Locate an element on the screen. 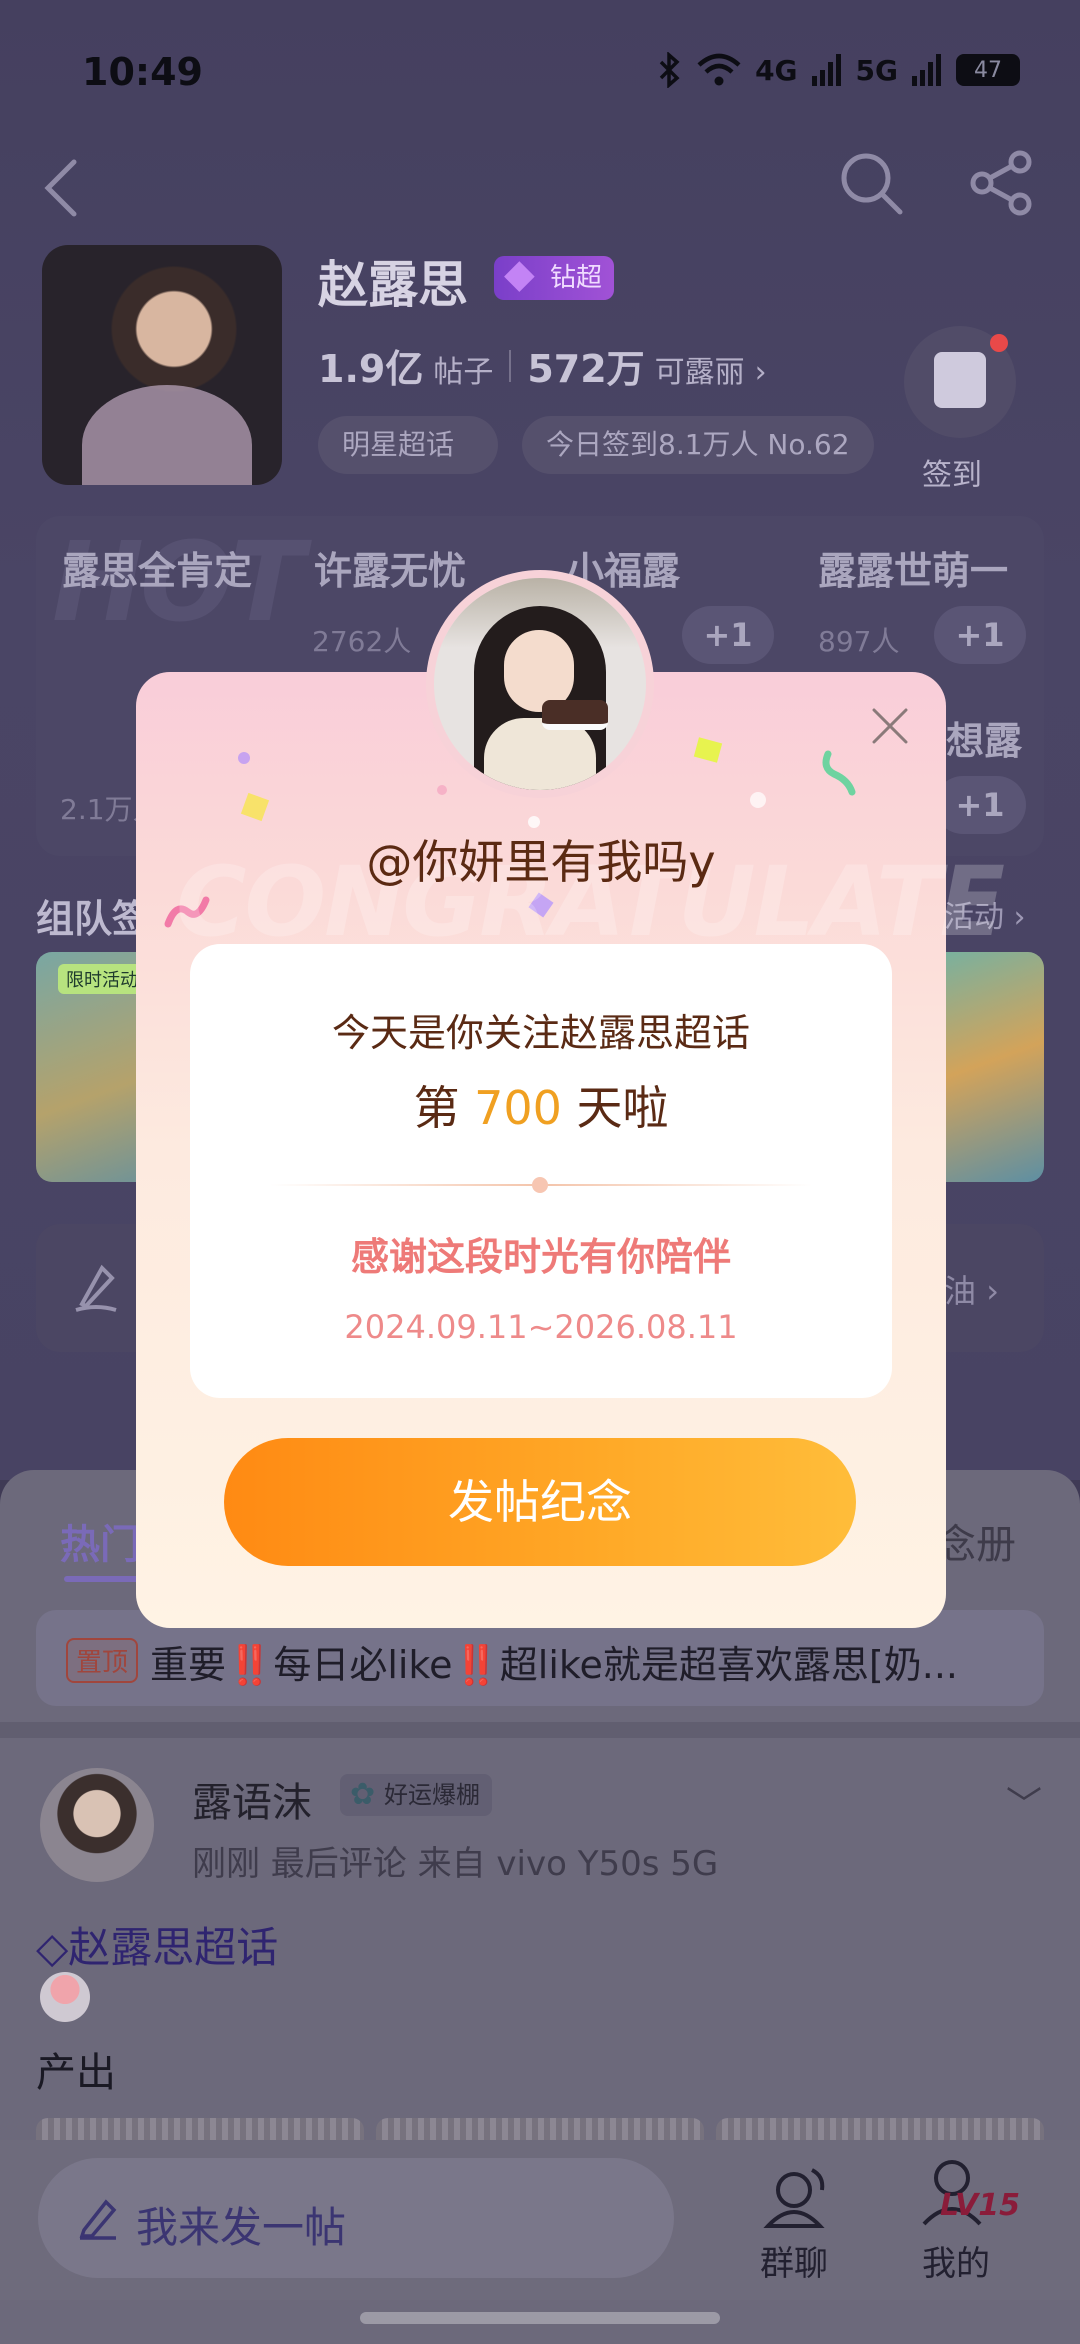  pinned-tag: 置顶 is located at coordinates (102, 1660).